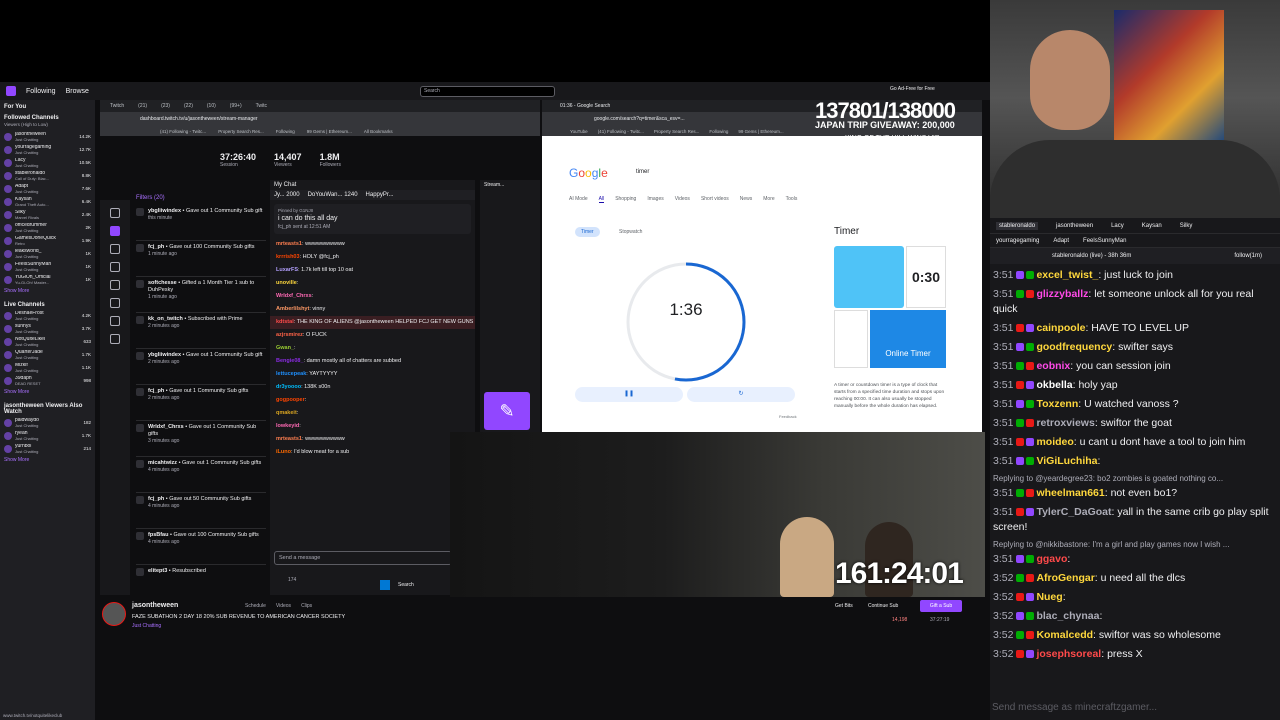 The height and width of the screenshot is (720, 1280). Describe the element at coordinates (1017, 225) in the screenshot. I see `chat-tab: stableronaldo` at that location.